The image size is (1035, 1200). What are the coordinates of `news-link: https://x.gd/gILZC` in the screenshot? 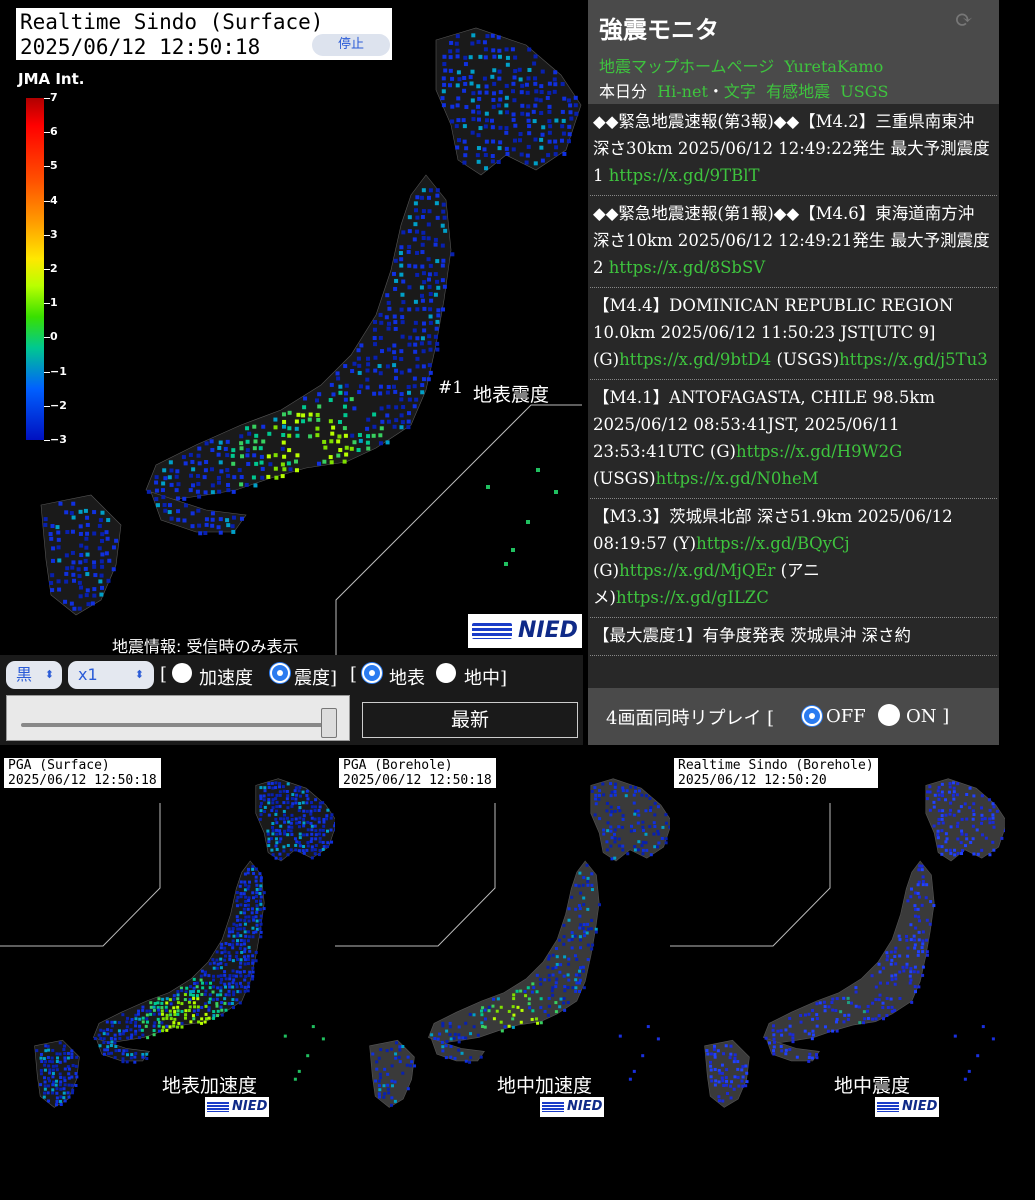 It's located at (692, 597).